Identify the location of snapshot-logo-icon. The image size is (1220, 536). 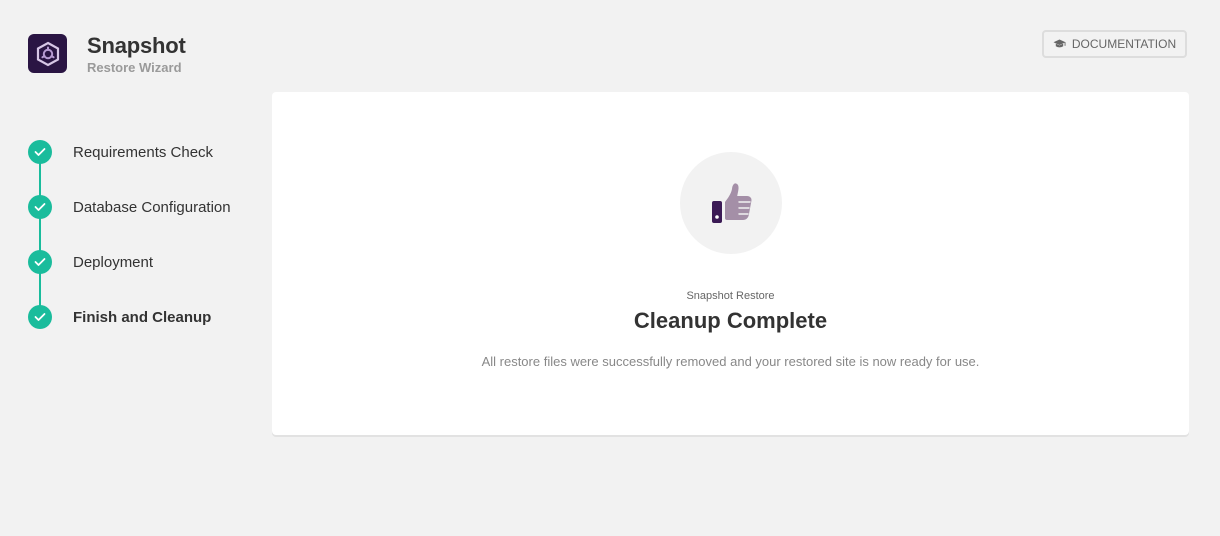
(47, 53).